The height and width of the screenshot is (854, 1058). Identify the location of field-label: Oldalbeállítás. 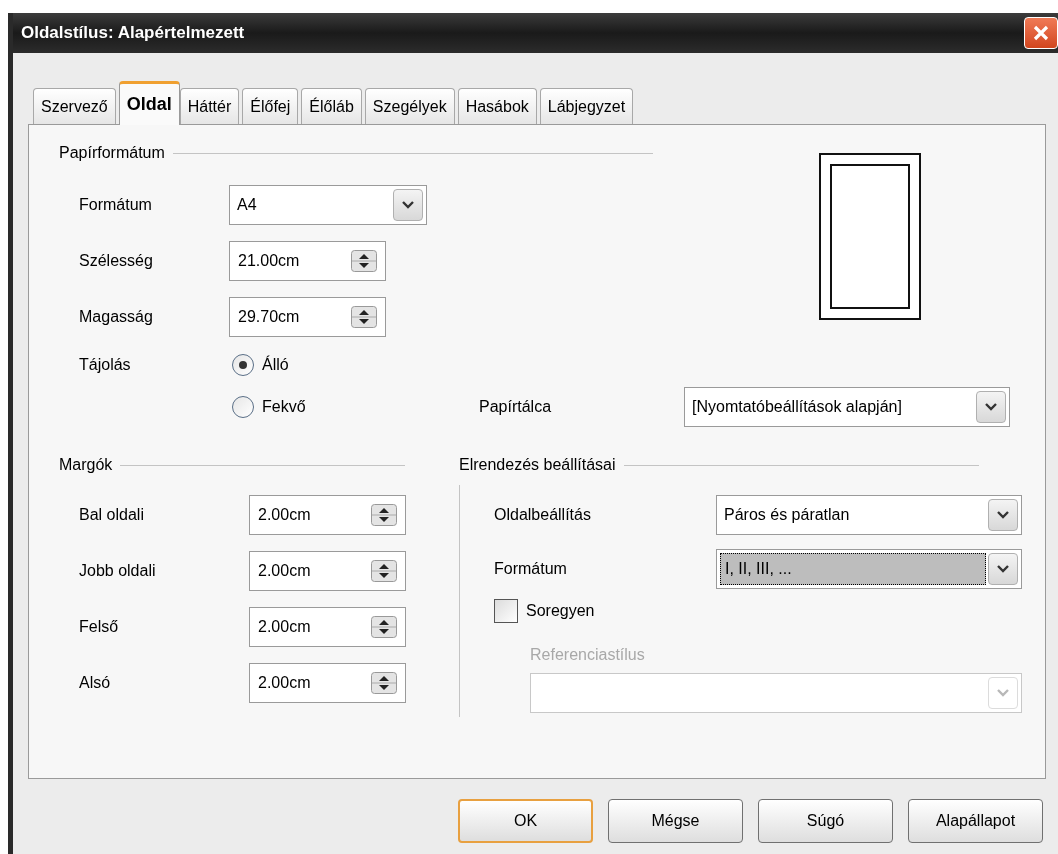
(543, 515).